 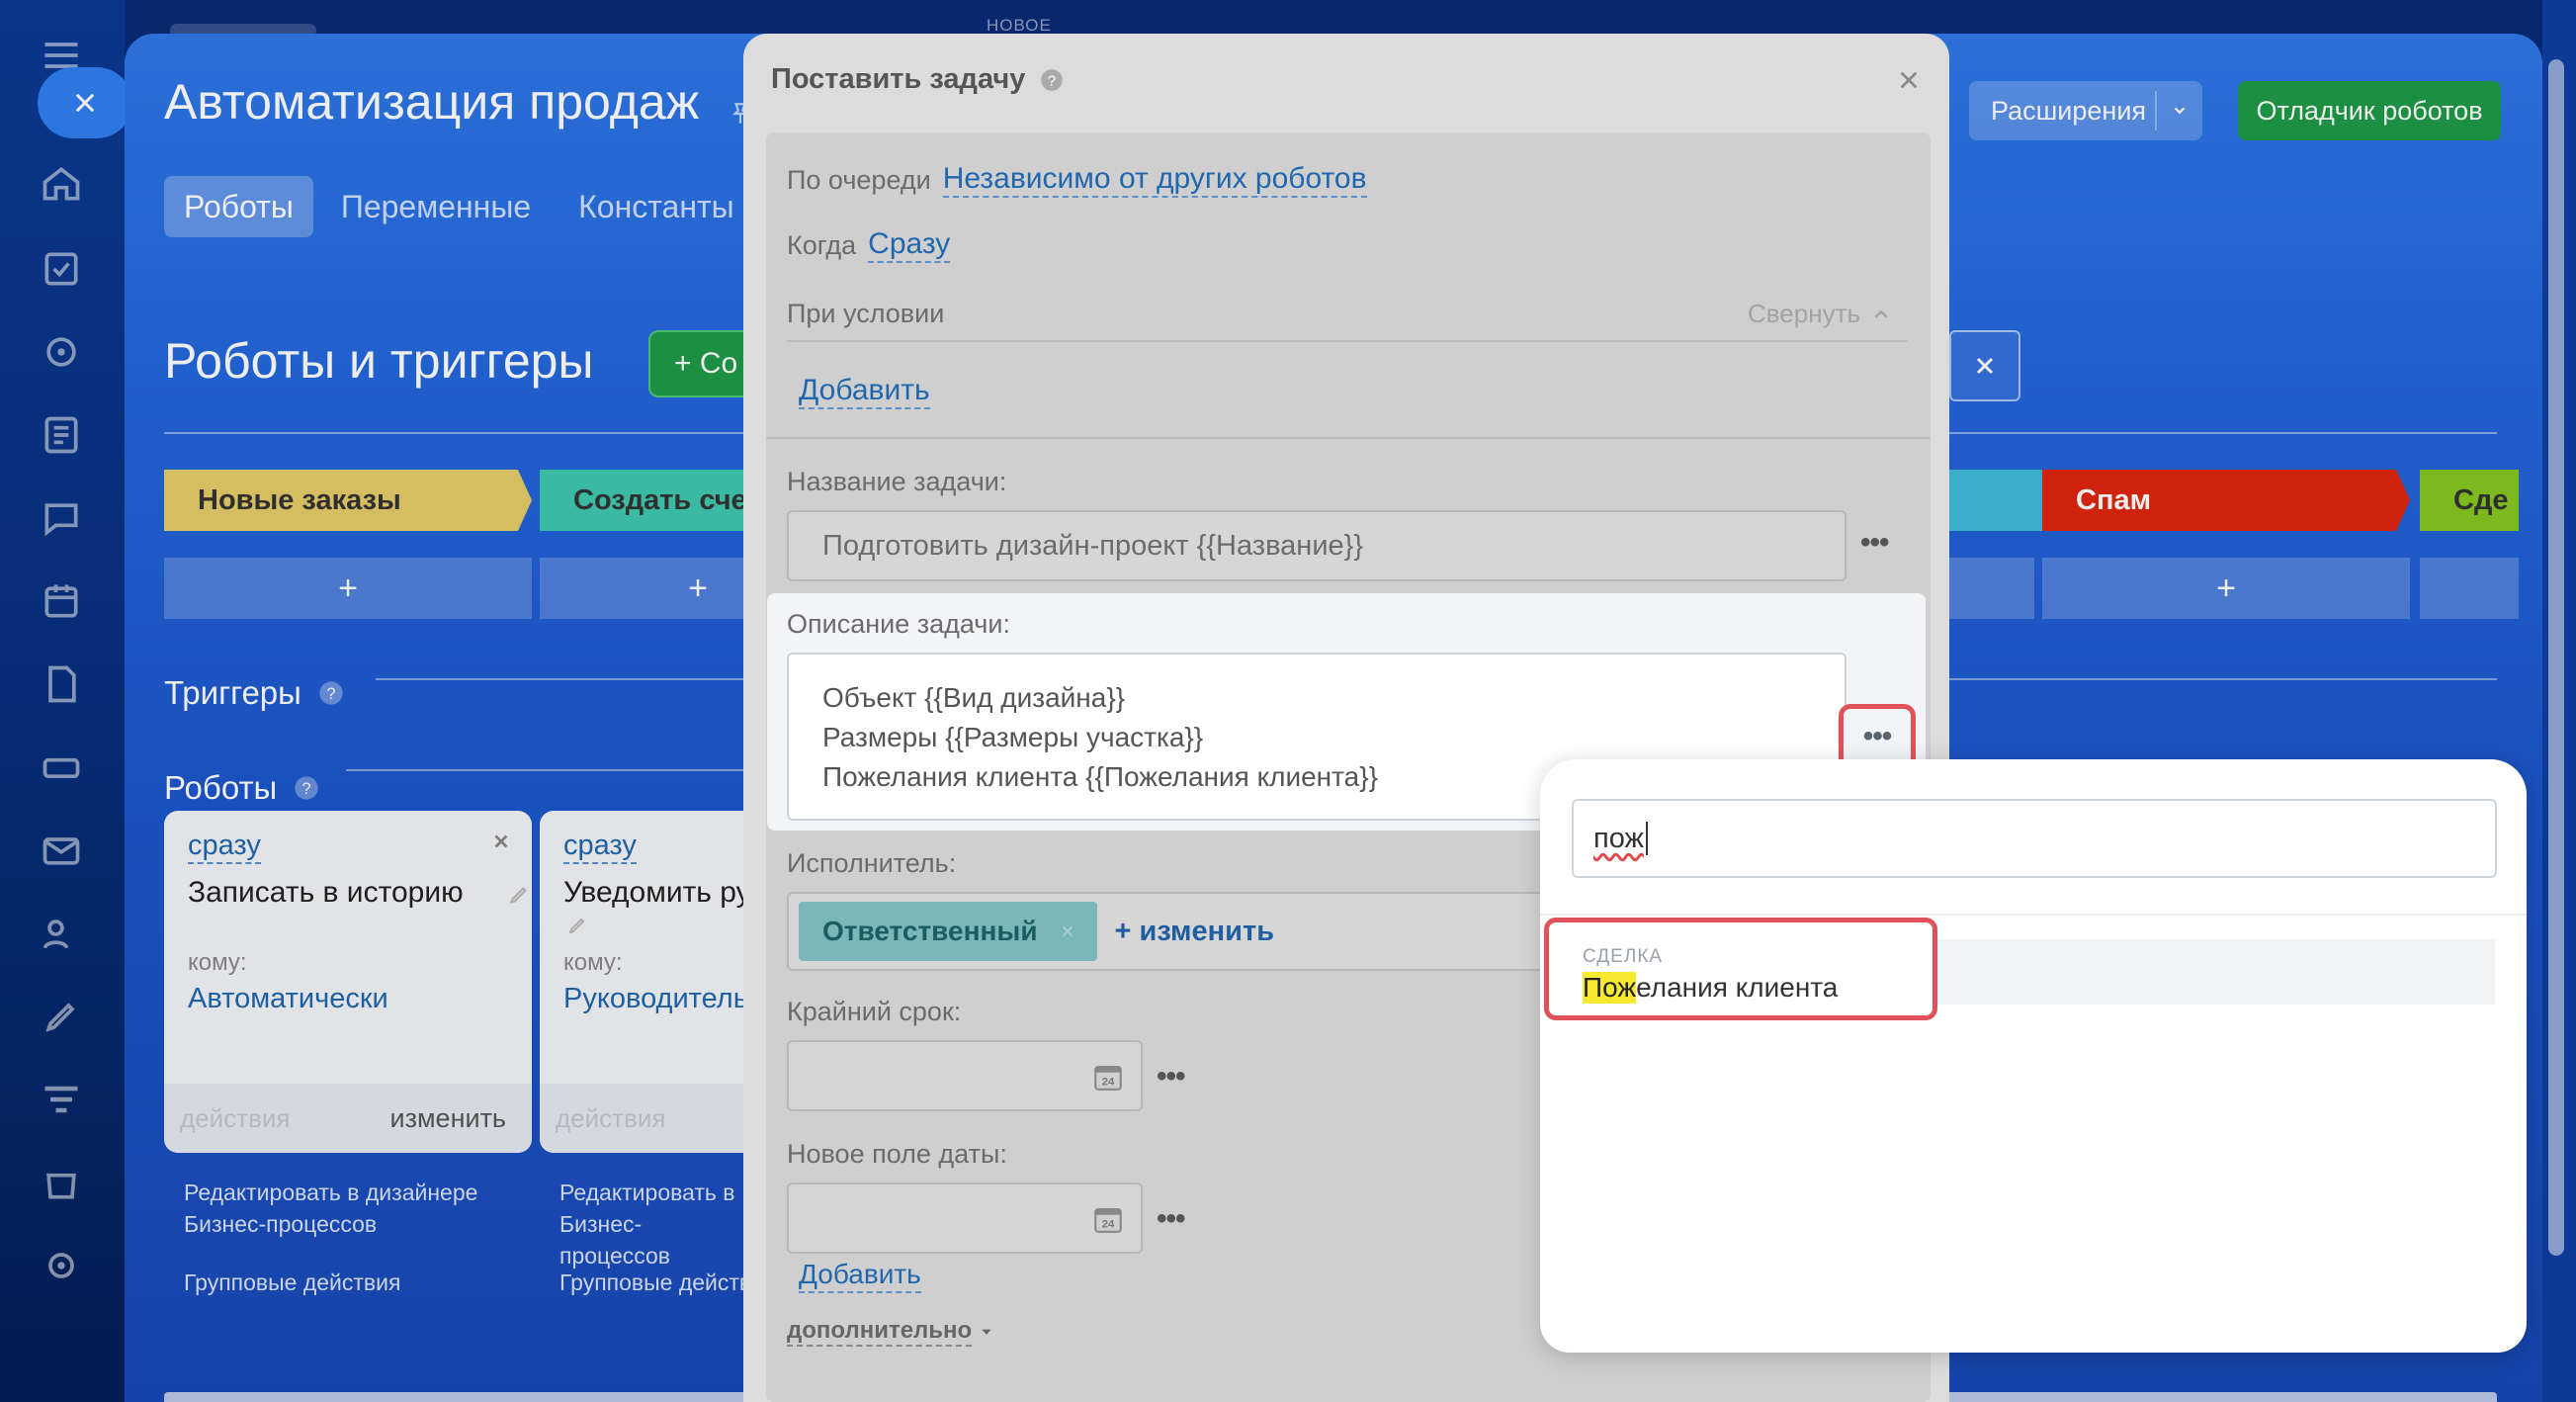 What do you see at coordinates (1067, 931) in the screenshot?
I see `remove-tag-icon` at bounding box center [1067, 931].